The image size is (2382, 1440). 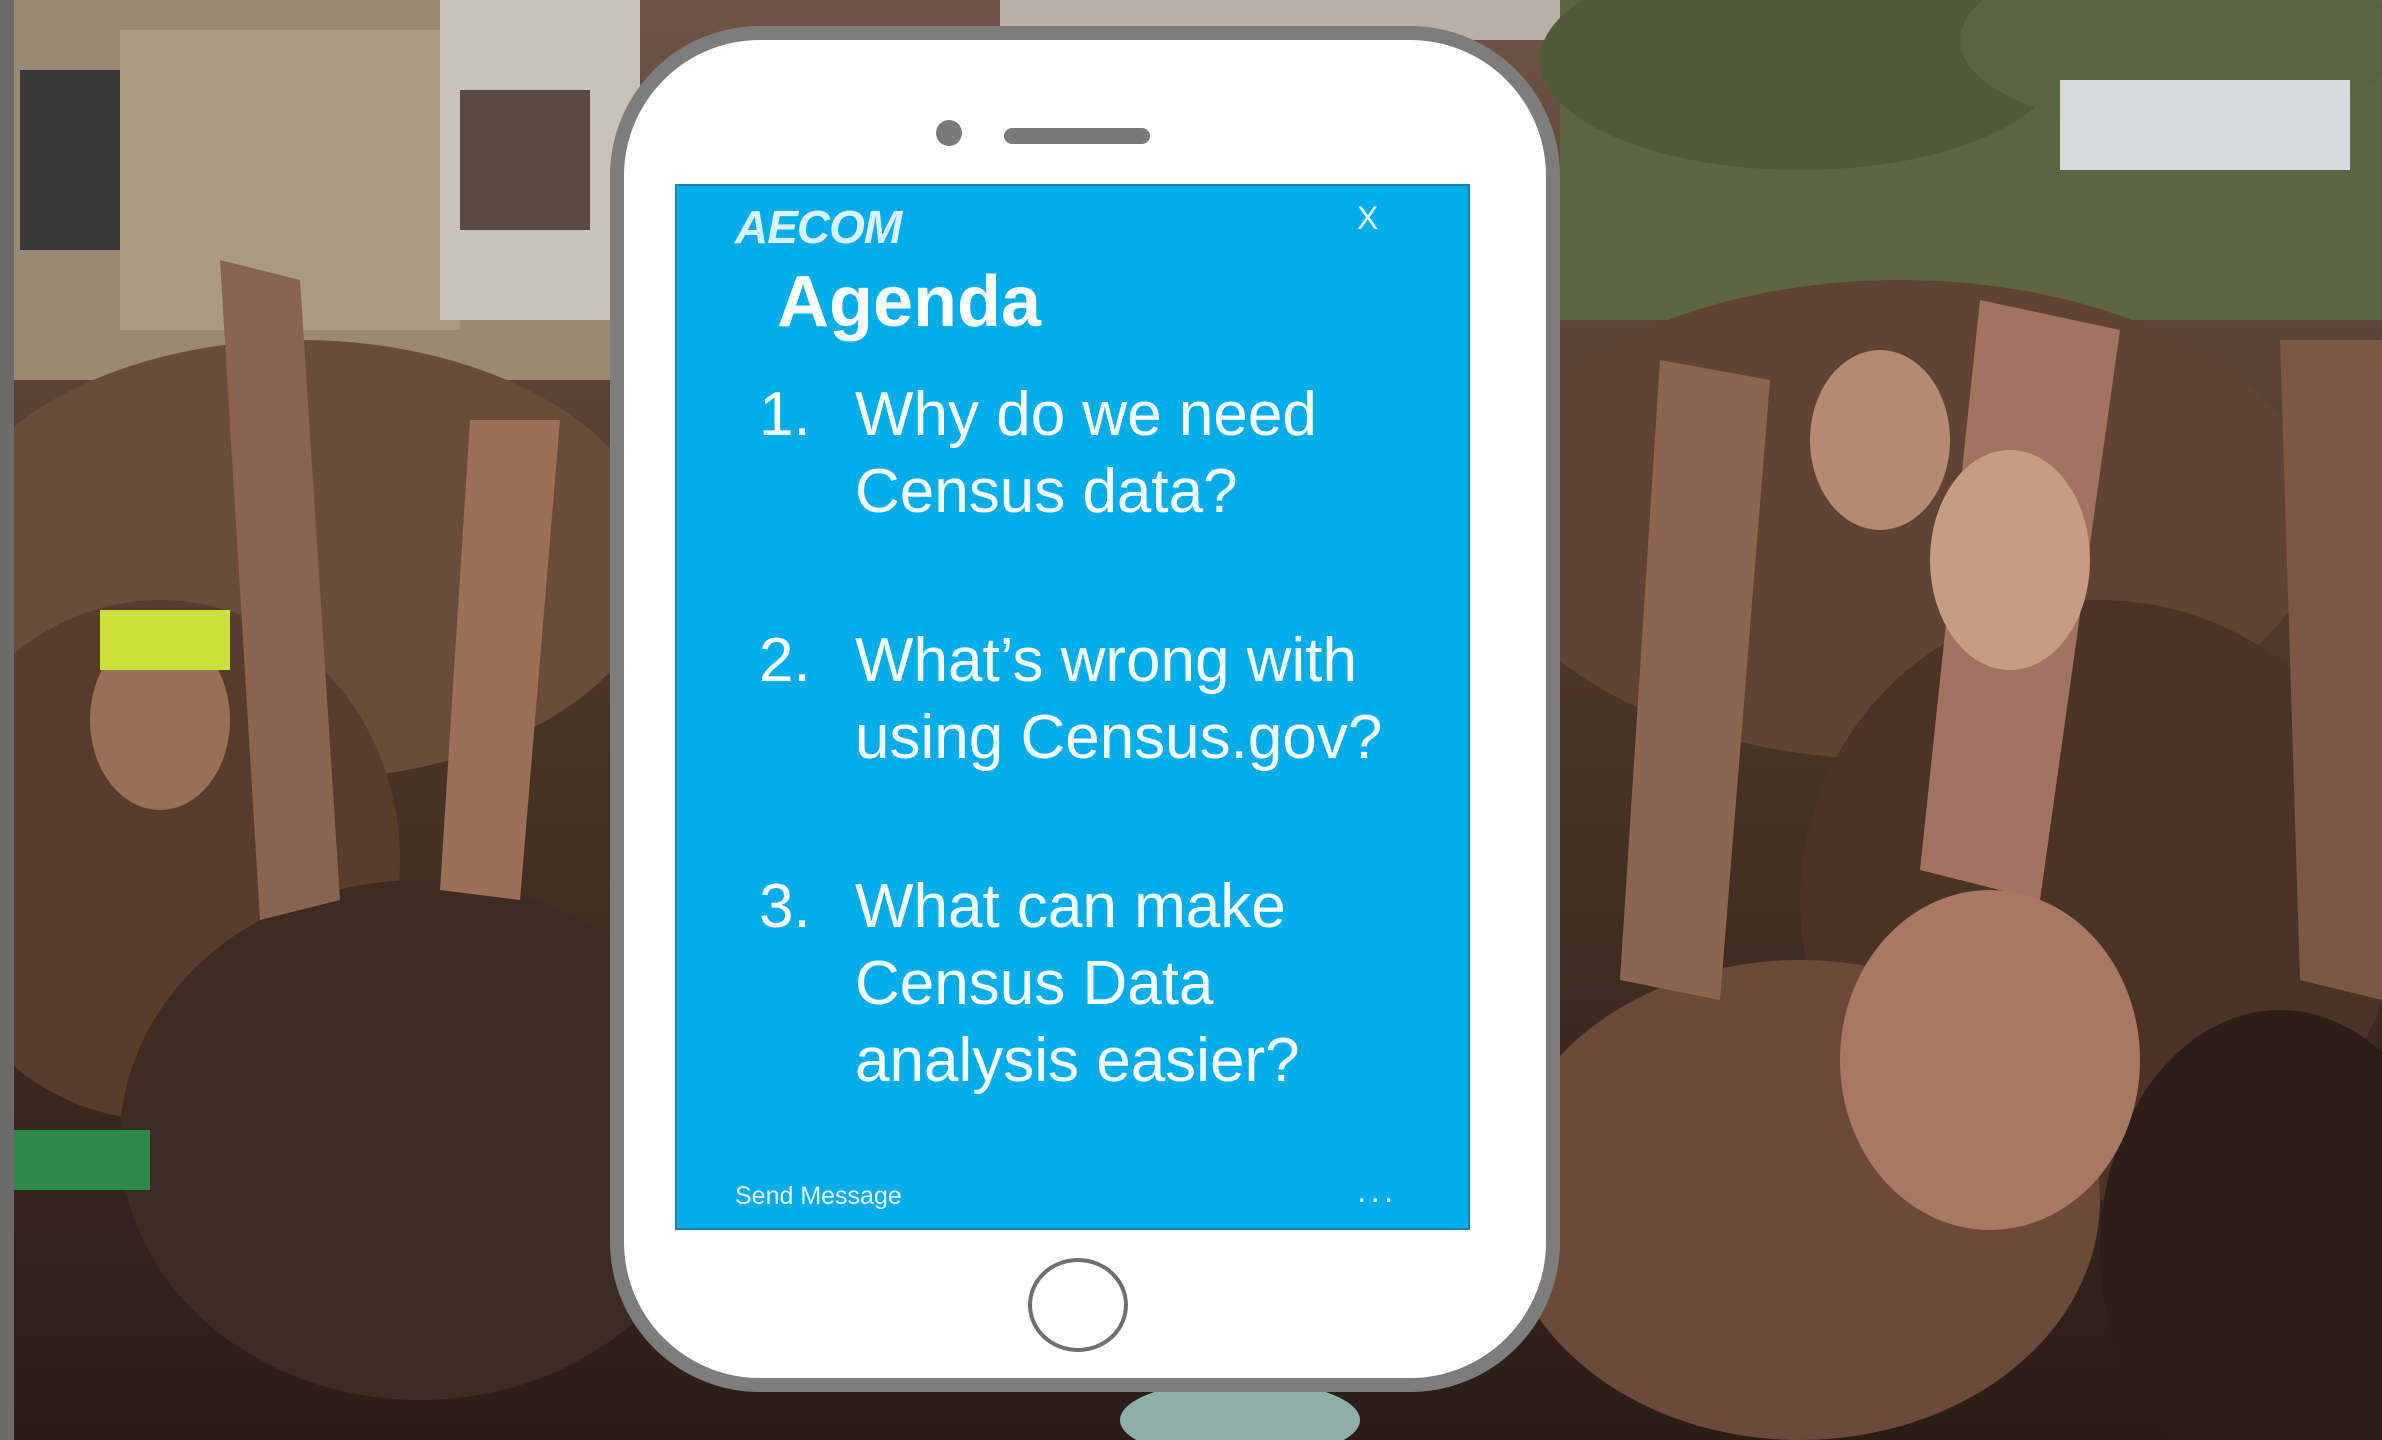 What do you see at coordinates (1046, 491) in the screenshot?
I see `agenda-item-line: Census data?` at bounding box center [1046, 491].